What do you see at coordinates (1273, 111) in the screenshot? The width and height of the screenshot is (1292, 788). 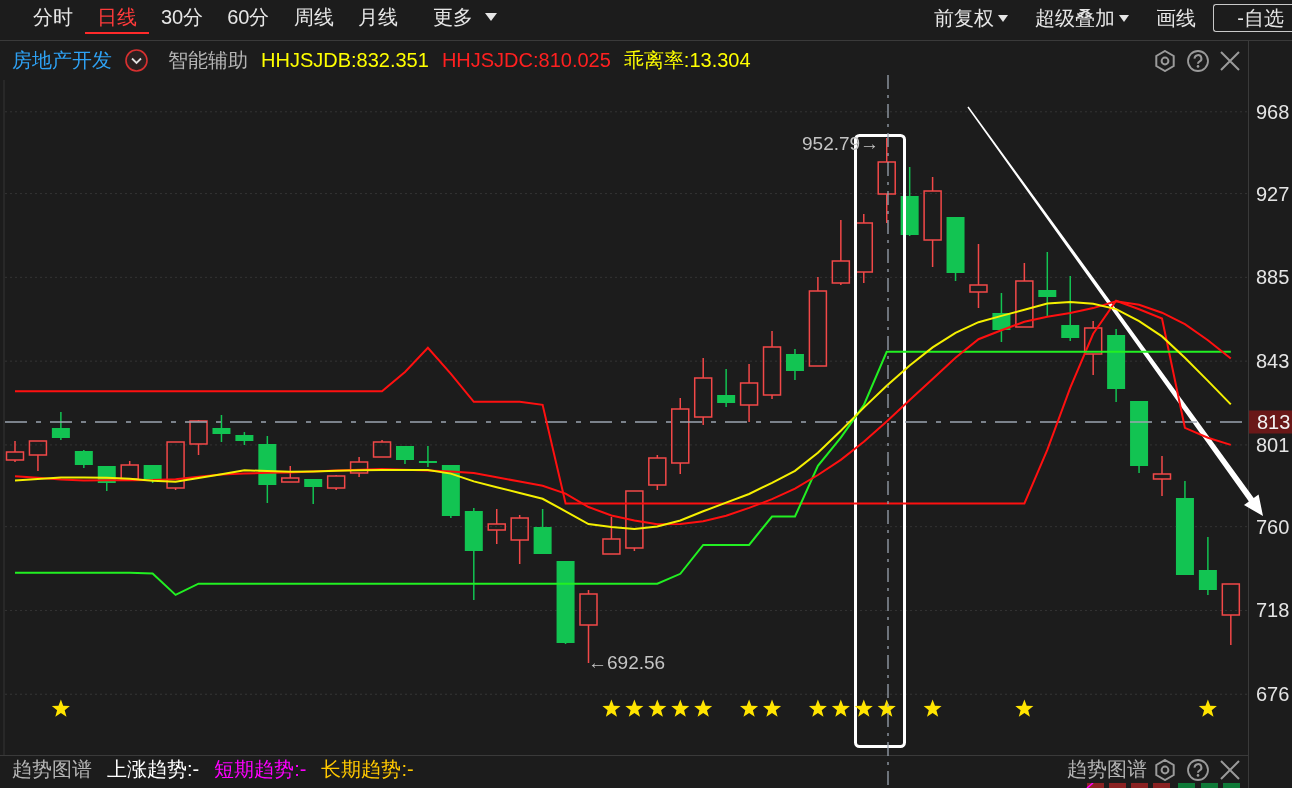 I see `axis-label: 968` at bounding box center [1273, 111].